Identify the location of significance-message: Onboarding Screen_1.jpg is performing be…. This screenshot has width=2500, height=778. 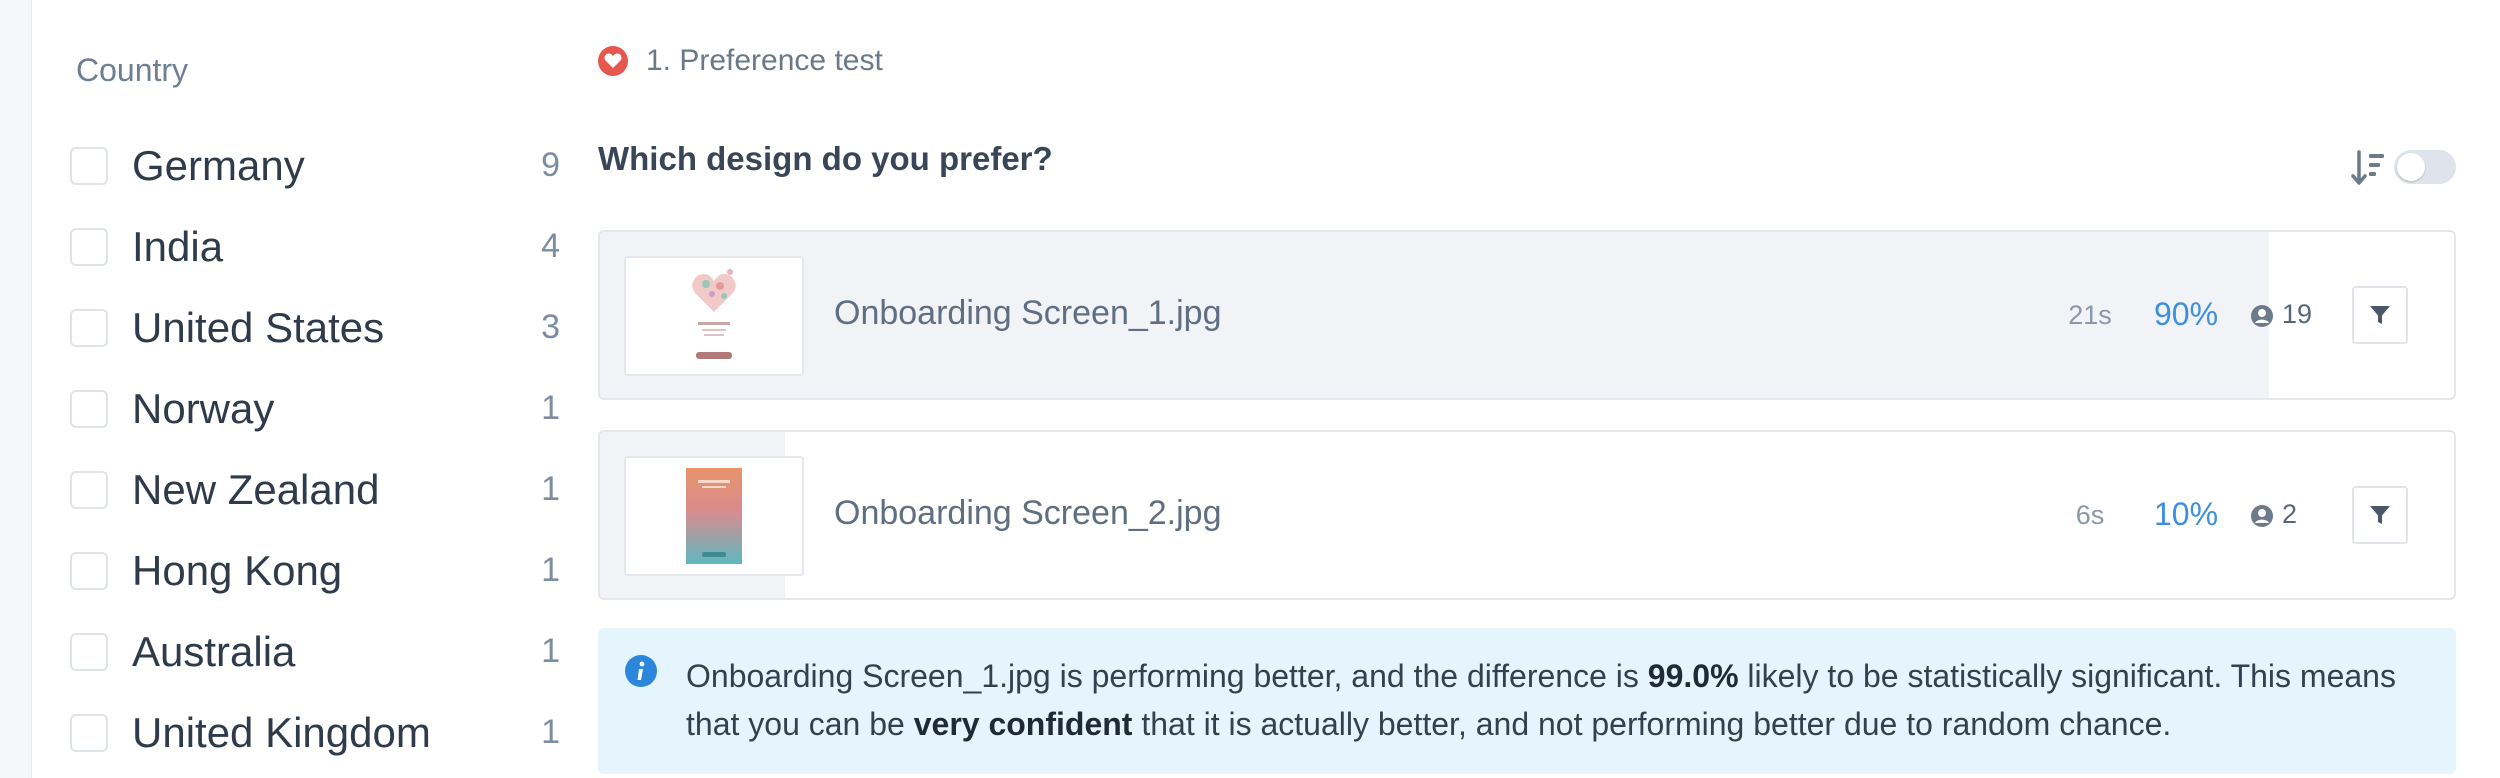
(1556, 700).